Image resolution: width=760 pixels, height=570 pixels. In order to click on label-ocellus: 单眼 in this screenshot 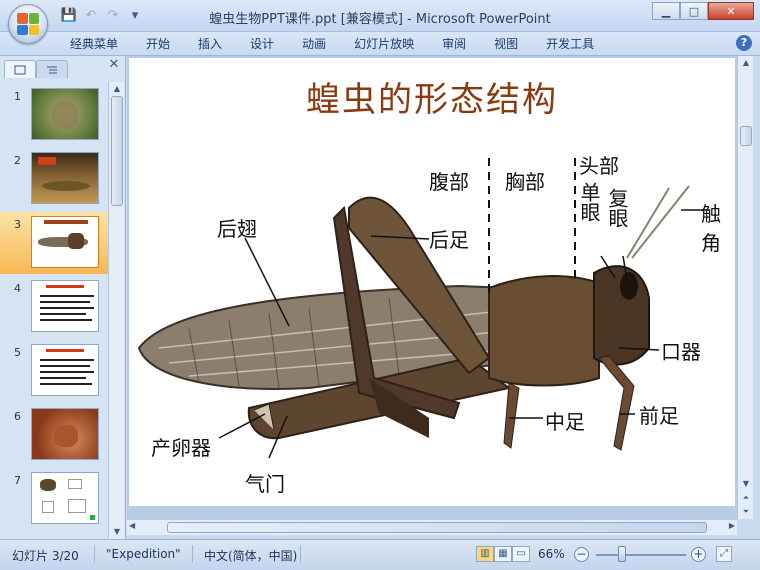, I will do `click(589, 202)`.